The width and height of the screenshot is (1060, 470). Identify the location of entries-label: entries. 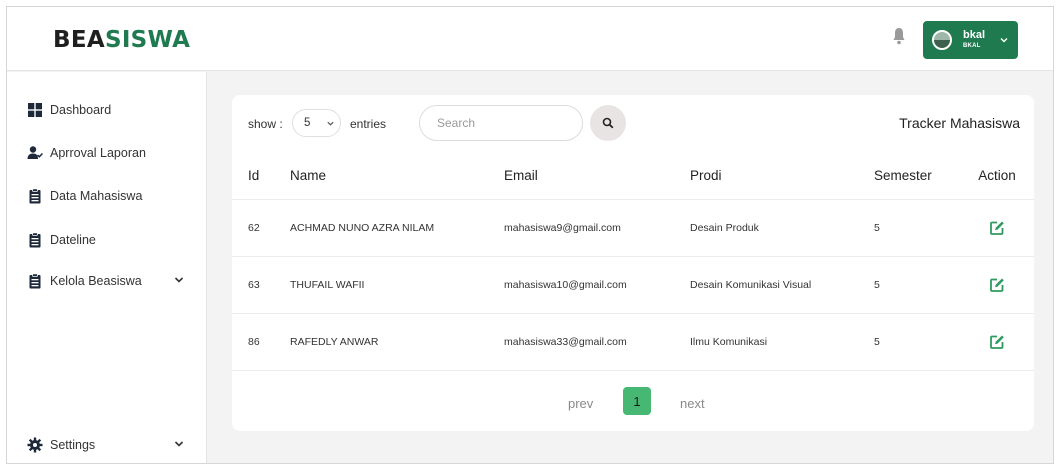
(368, 124).